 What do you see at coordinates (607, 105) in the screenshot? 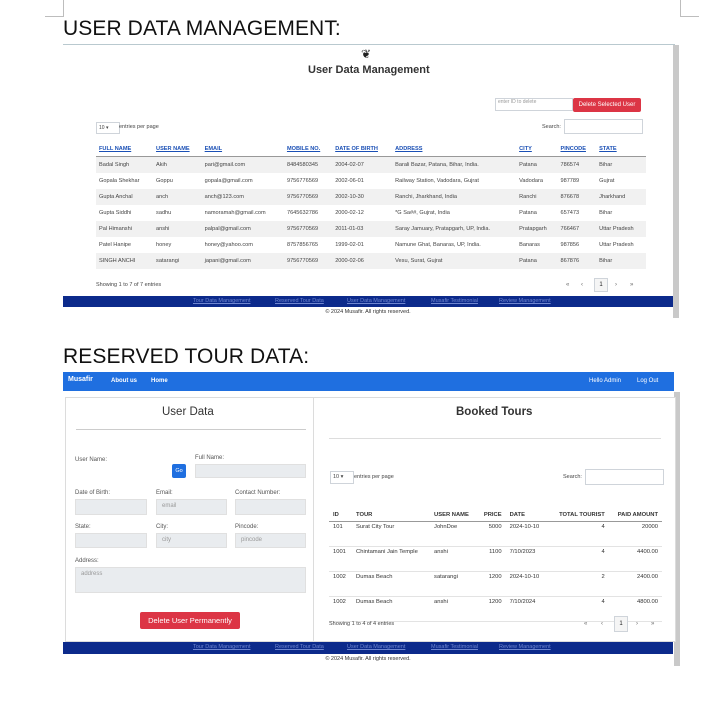
I see `delete-selected-user-button: Delete Selected User` at bounding box center [607, 105].